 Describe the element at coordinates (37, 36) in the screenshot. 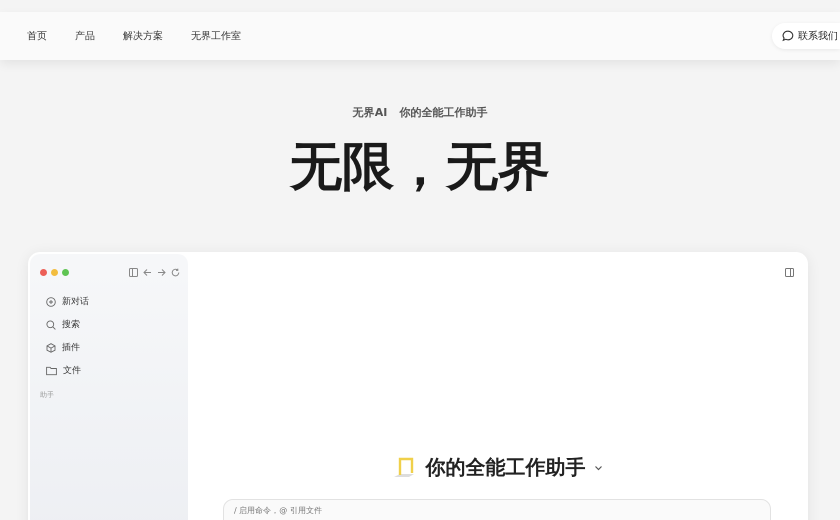

I see `nav-link: 首页` at that location.